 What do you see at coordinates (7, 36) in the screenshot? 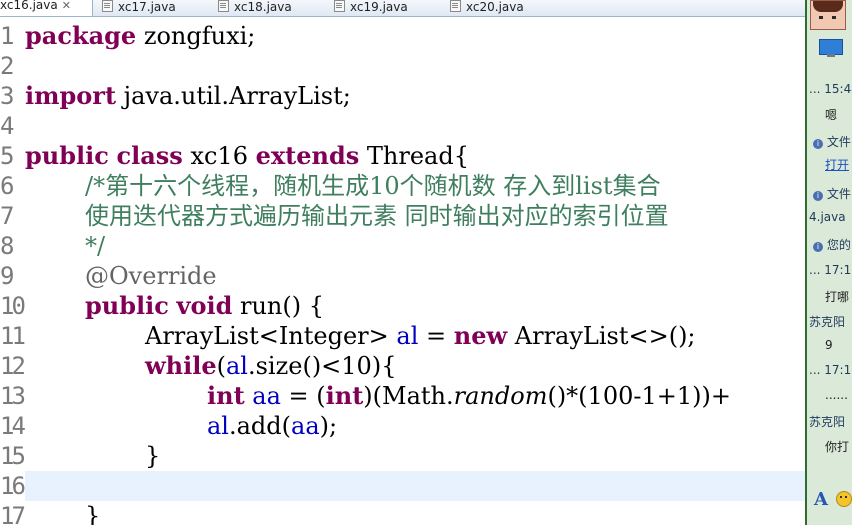
I see `line-number: 1` at bounding box center [7, 36].